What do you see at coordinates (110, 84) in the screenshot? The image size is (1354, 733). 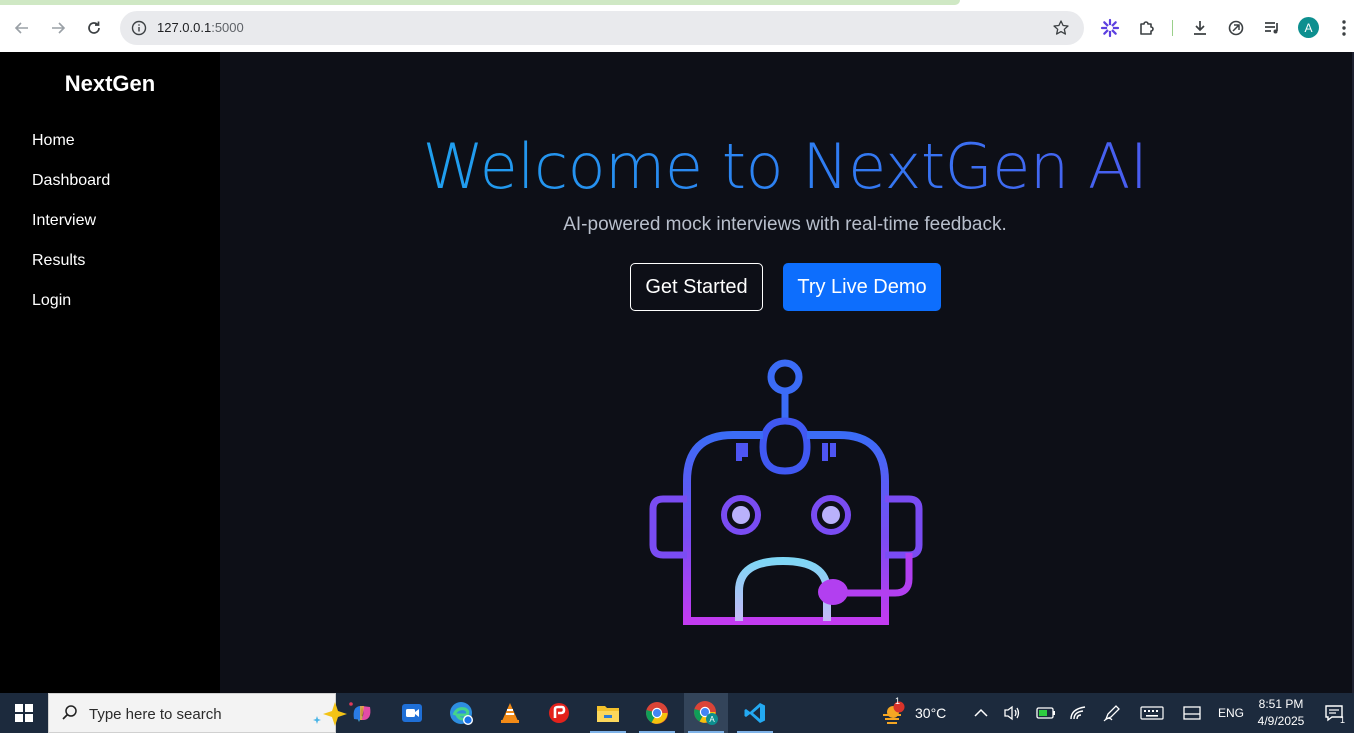 I see `brand-logo: NextGen` at bounding box center [110, 84].